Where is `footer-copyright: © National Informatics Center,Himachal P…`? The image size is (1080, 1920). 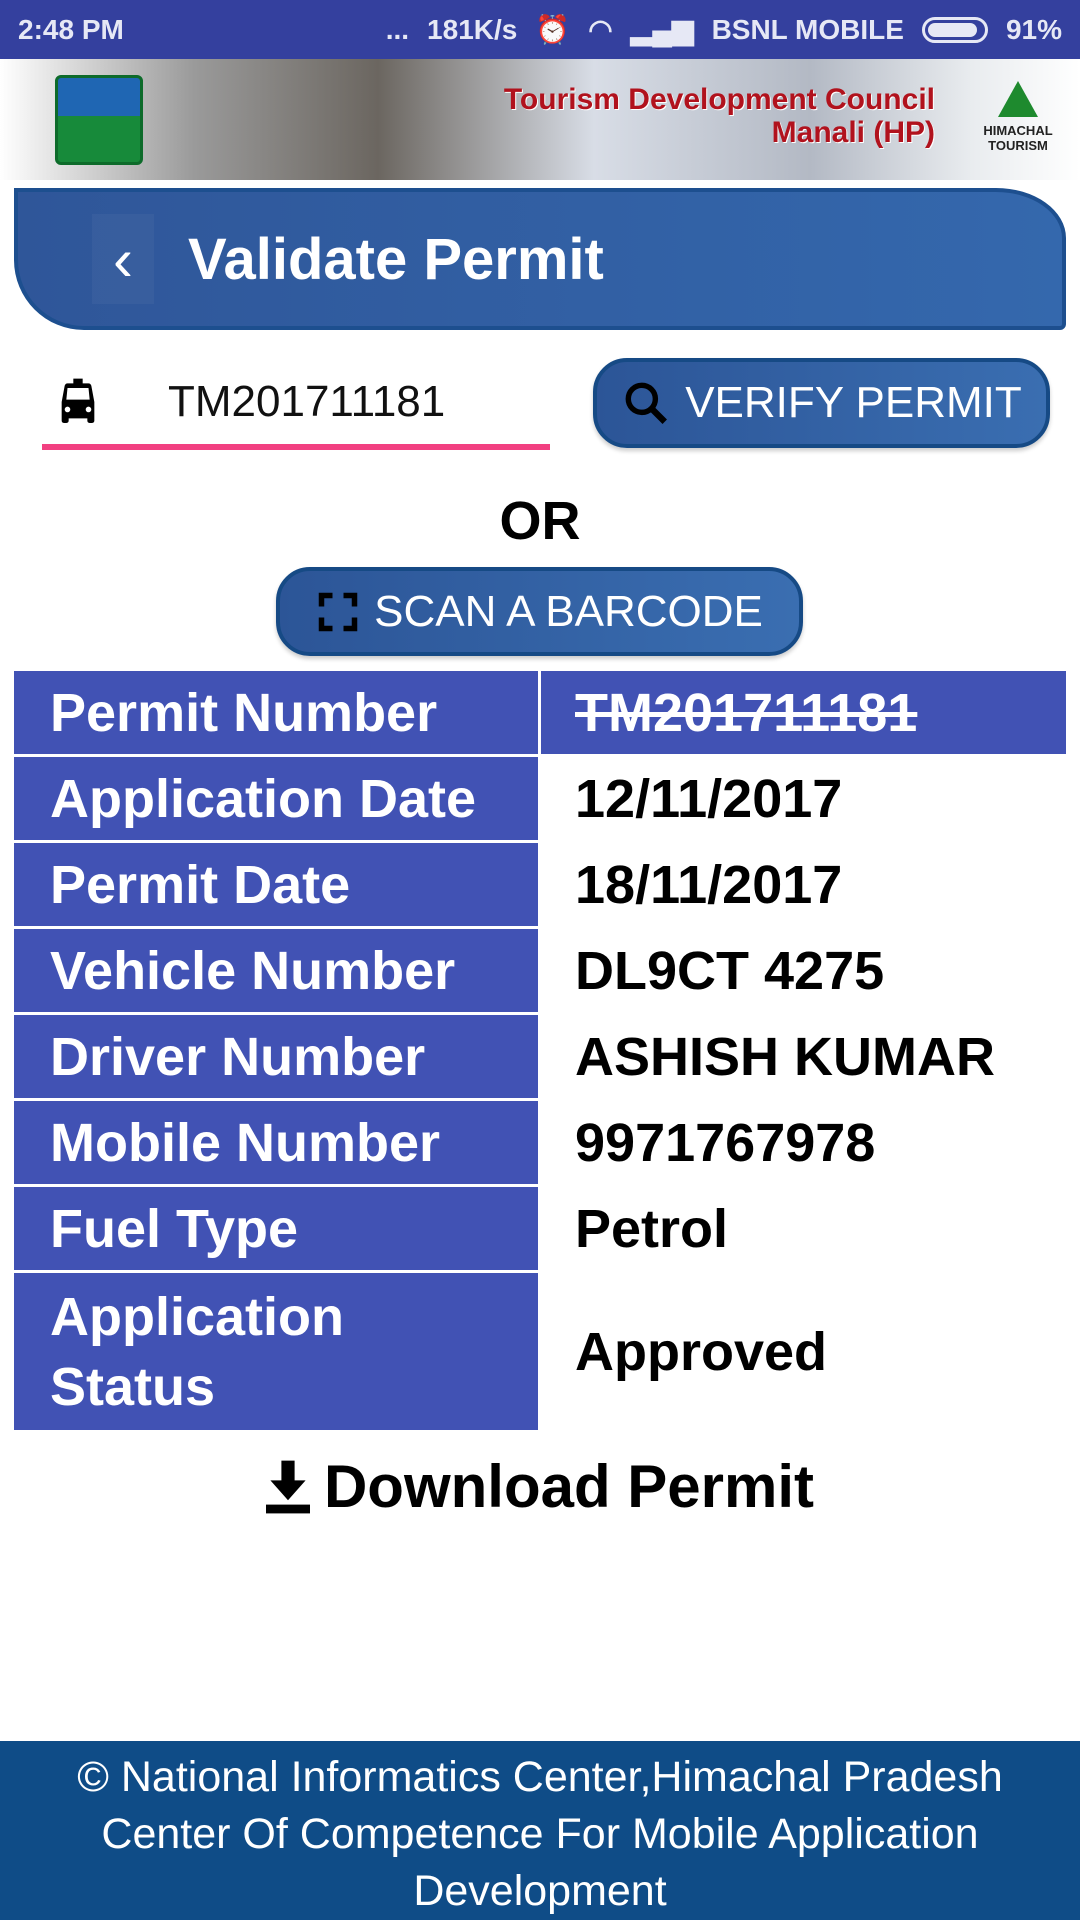 footer-copyright: © National Informatics Center,Himachal P… is located at coordinates (540, 1777).